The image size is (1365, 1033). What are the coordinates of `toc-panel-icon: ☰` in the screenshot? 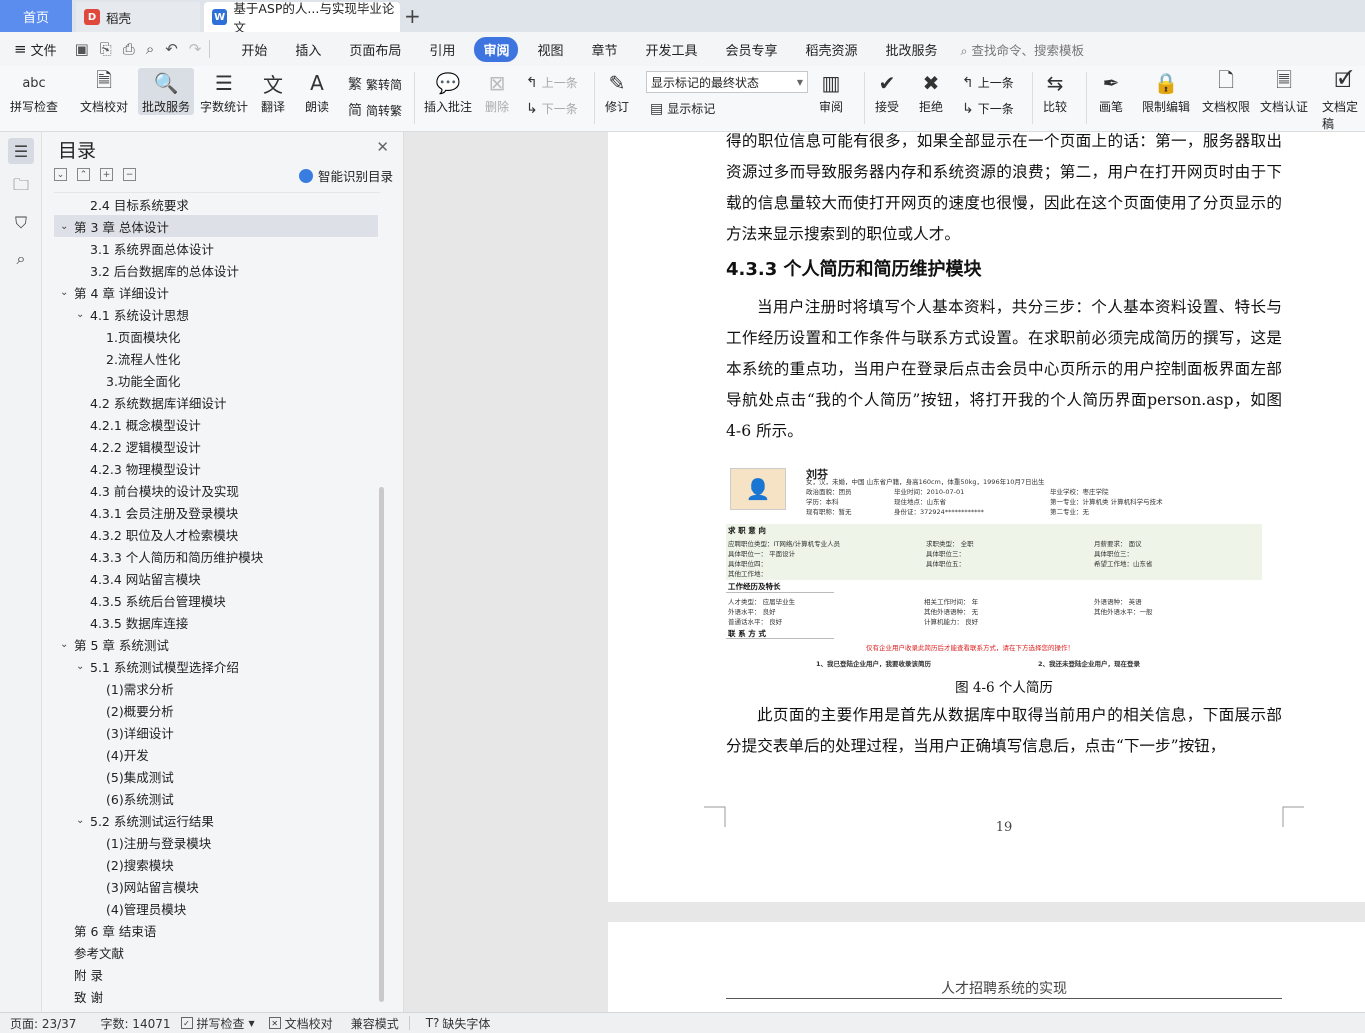 It's located at (21, 151).